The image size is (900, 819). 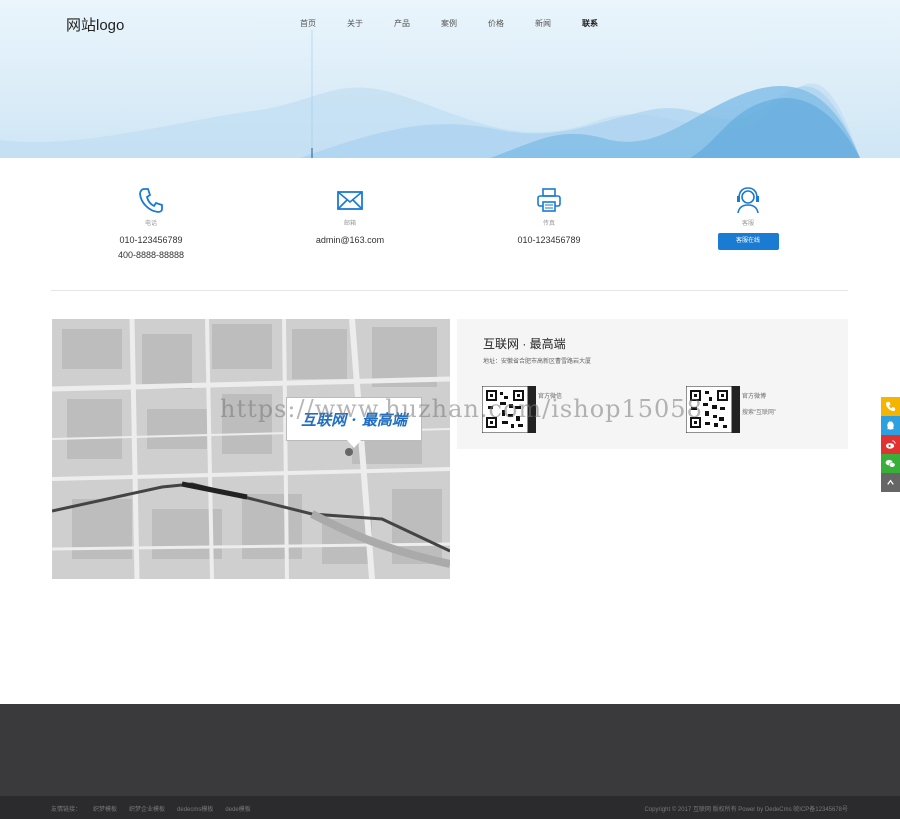 I want to click on contact-service: 客服 客服在线, so click(x=748, y=218).